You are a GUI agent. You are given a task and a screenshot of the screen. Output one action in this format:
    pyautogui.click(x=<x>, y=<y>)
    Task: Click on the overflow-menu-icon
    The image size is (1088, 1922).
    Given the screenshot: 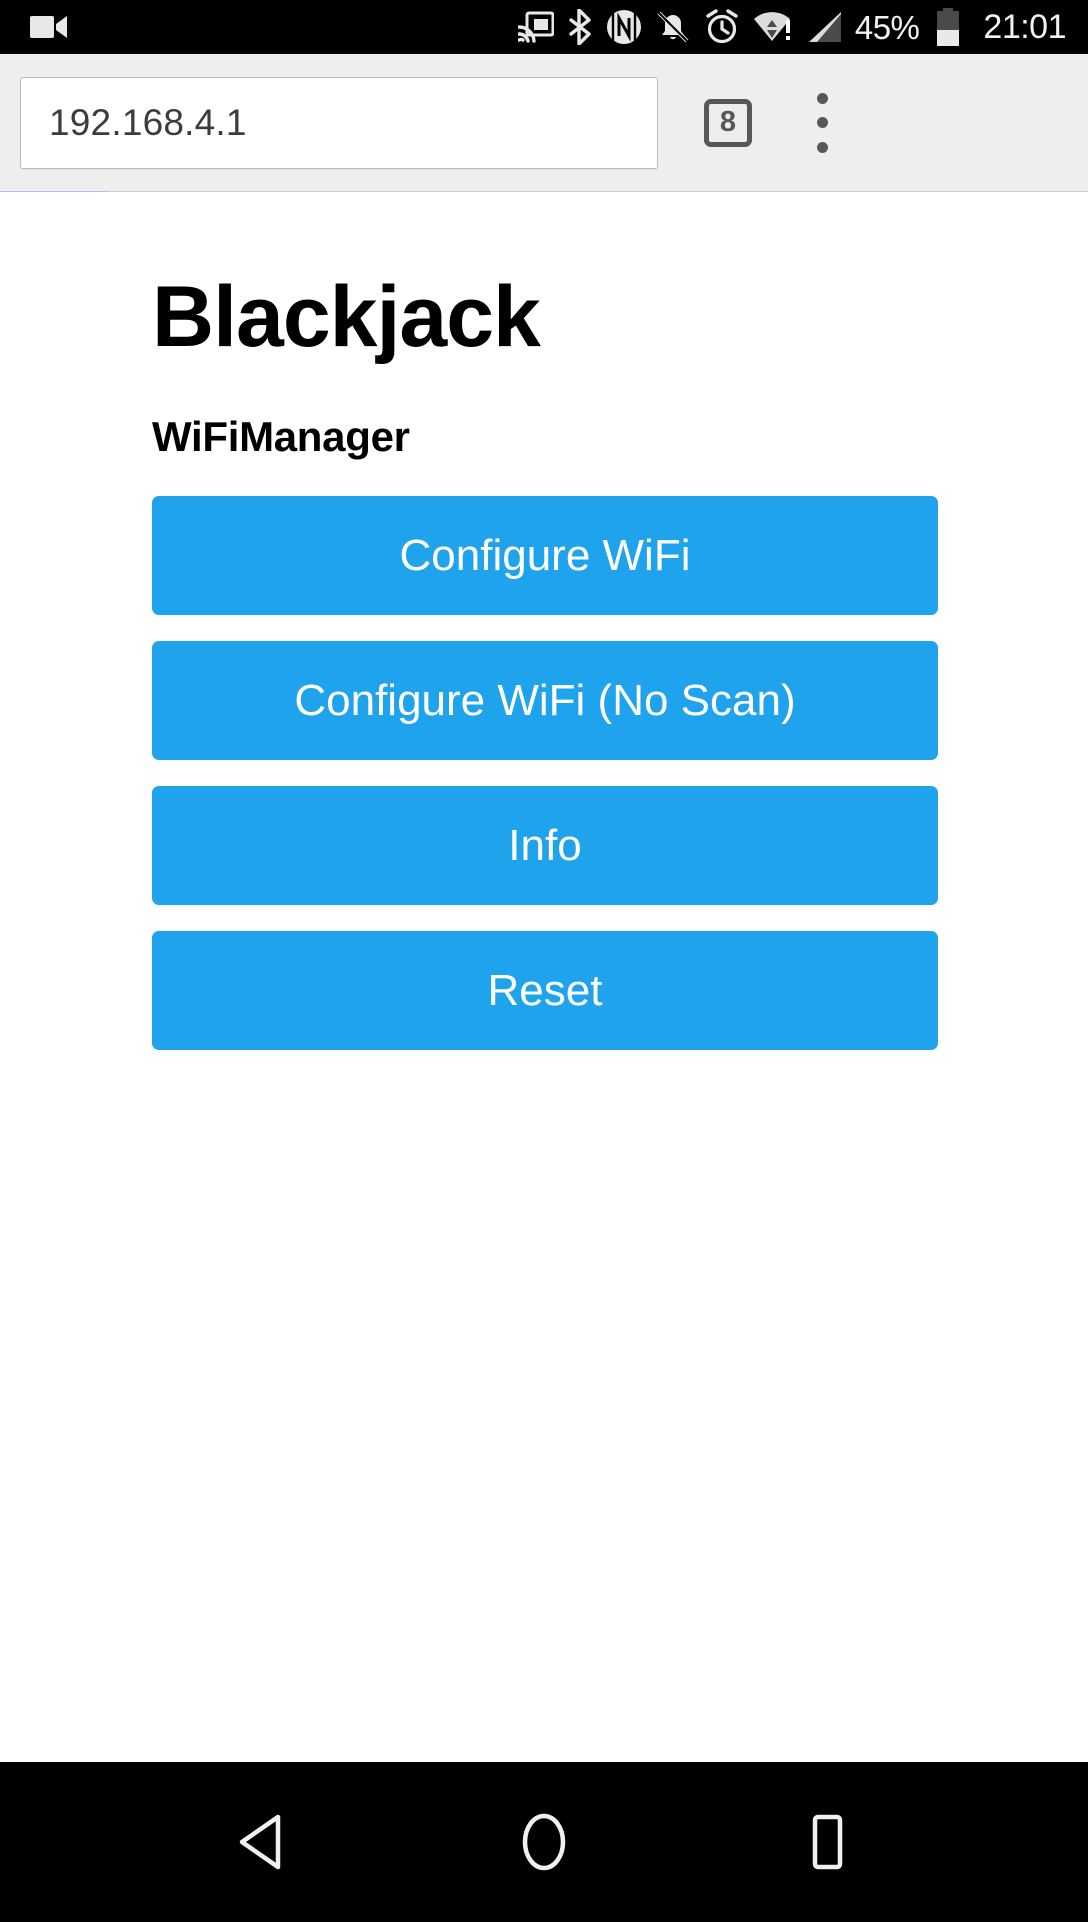 What is the action you would take?
    pyautogui.click(x=822, y=123)
    